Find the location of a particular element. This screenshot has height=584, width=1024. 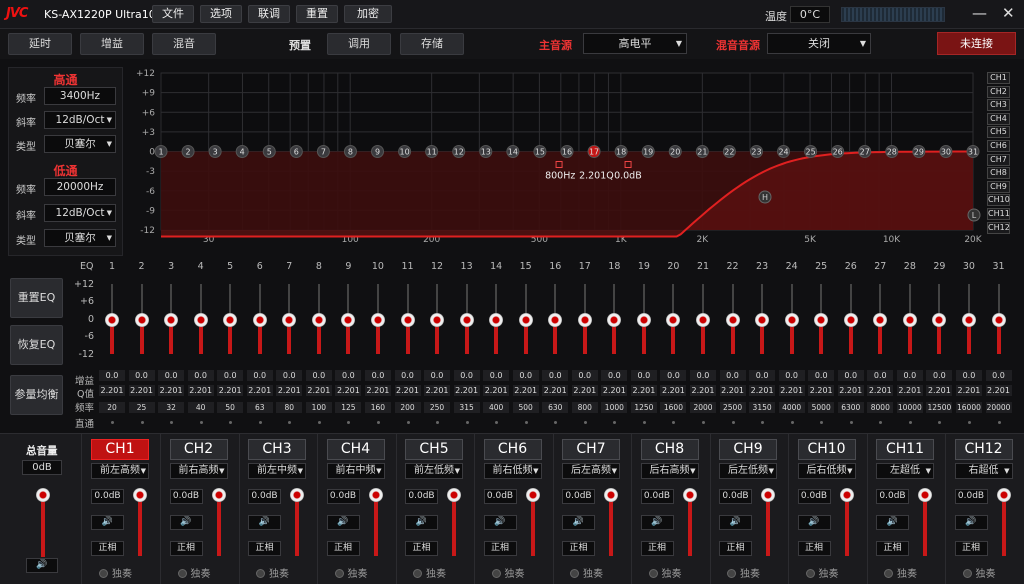

channel-button: CH2 is located at coordinates (198, 449).